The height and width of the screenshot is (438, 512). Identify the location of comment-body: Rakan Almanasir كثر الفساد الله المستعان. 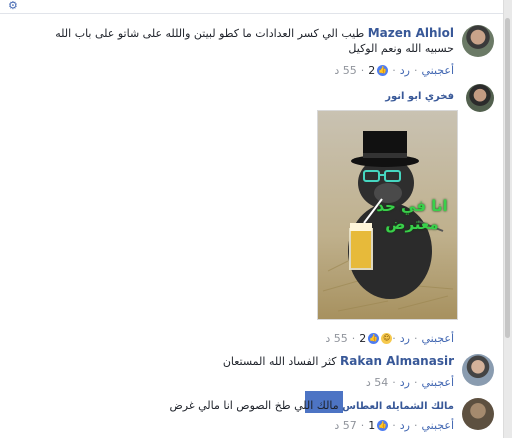
(254, 361).